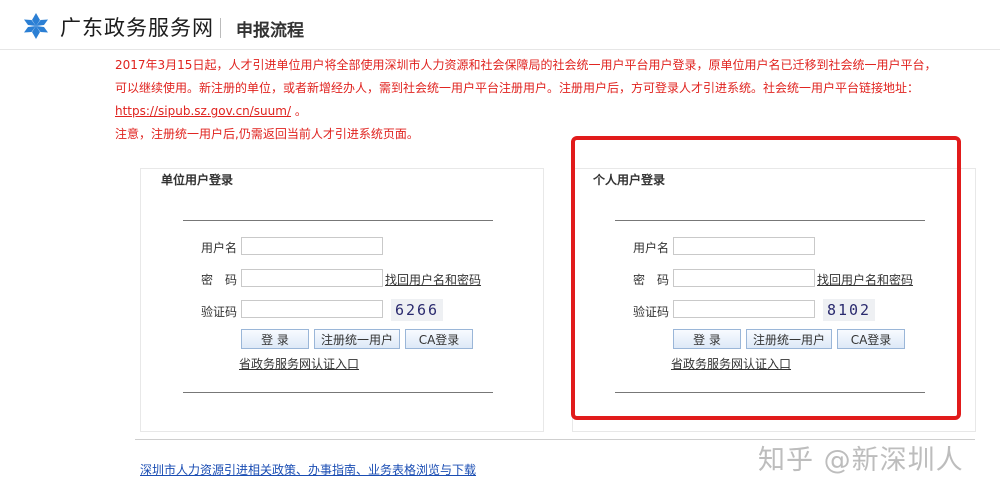 The height and width of the screenshot is (498, 1000). Describe the element at coordinates (707, 339) in the screenshot. I see `person-login-button: 登 录` at that location.